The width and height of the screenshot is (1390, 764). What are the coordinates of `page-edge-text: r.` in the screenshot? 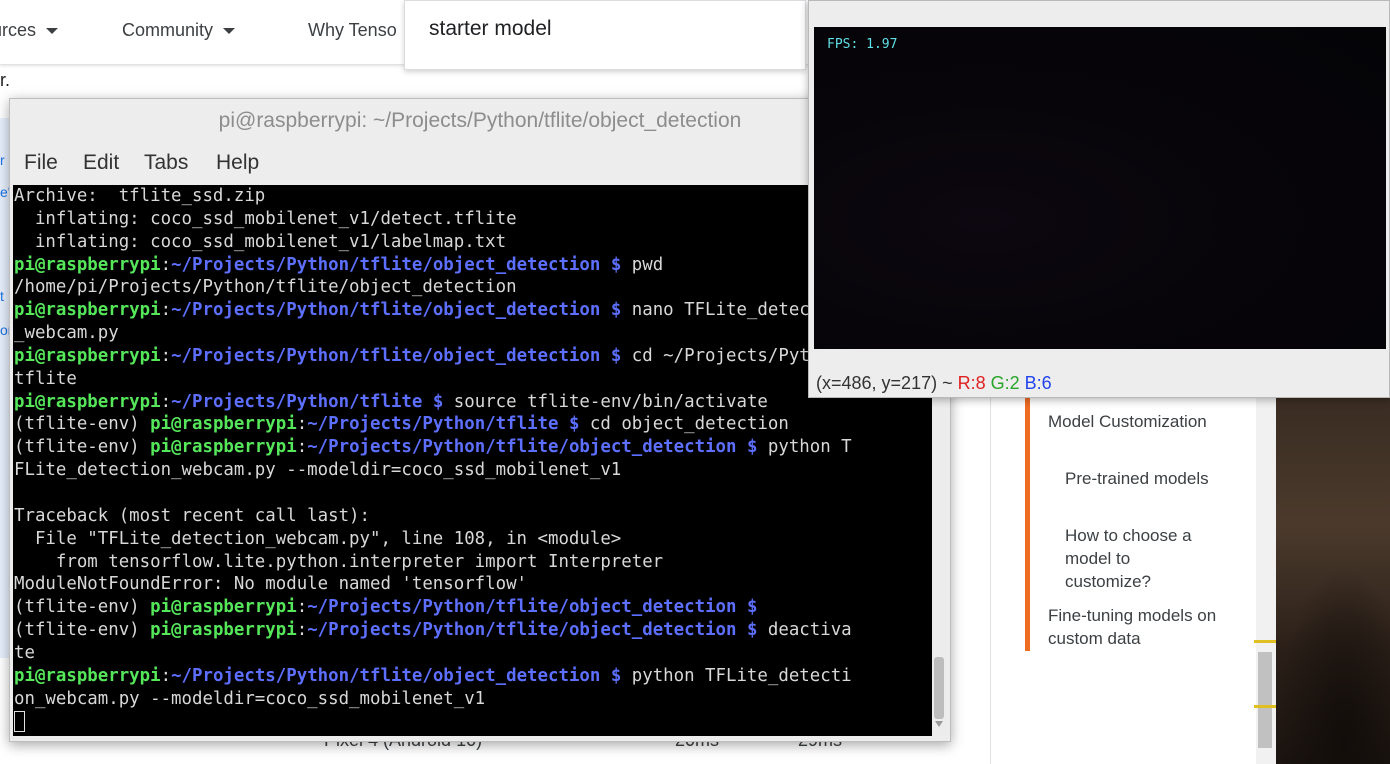 It's located at (5, 80).